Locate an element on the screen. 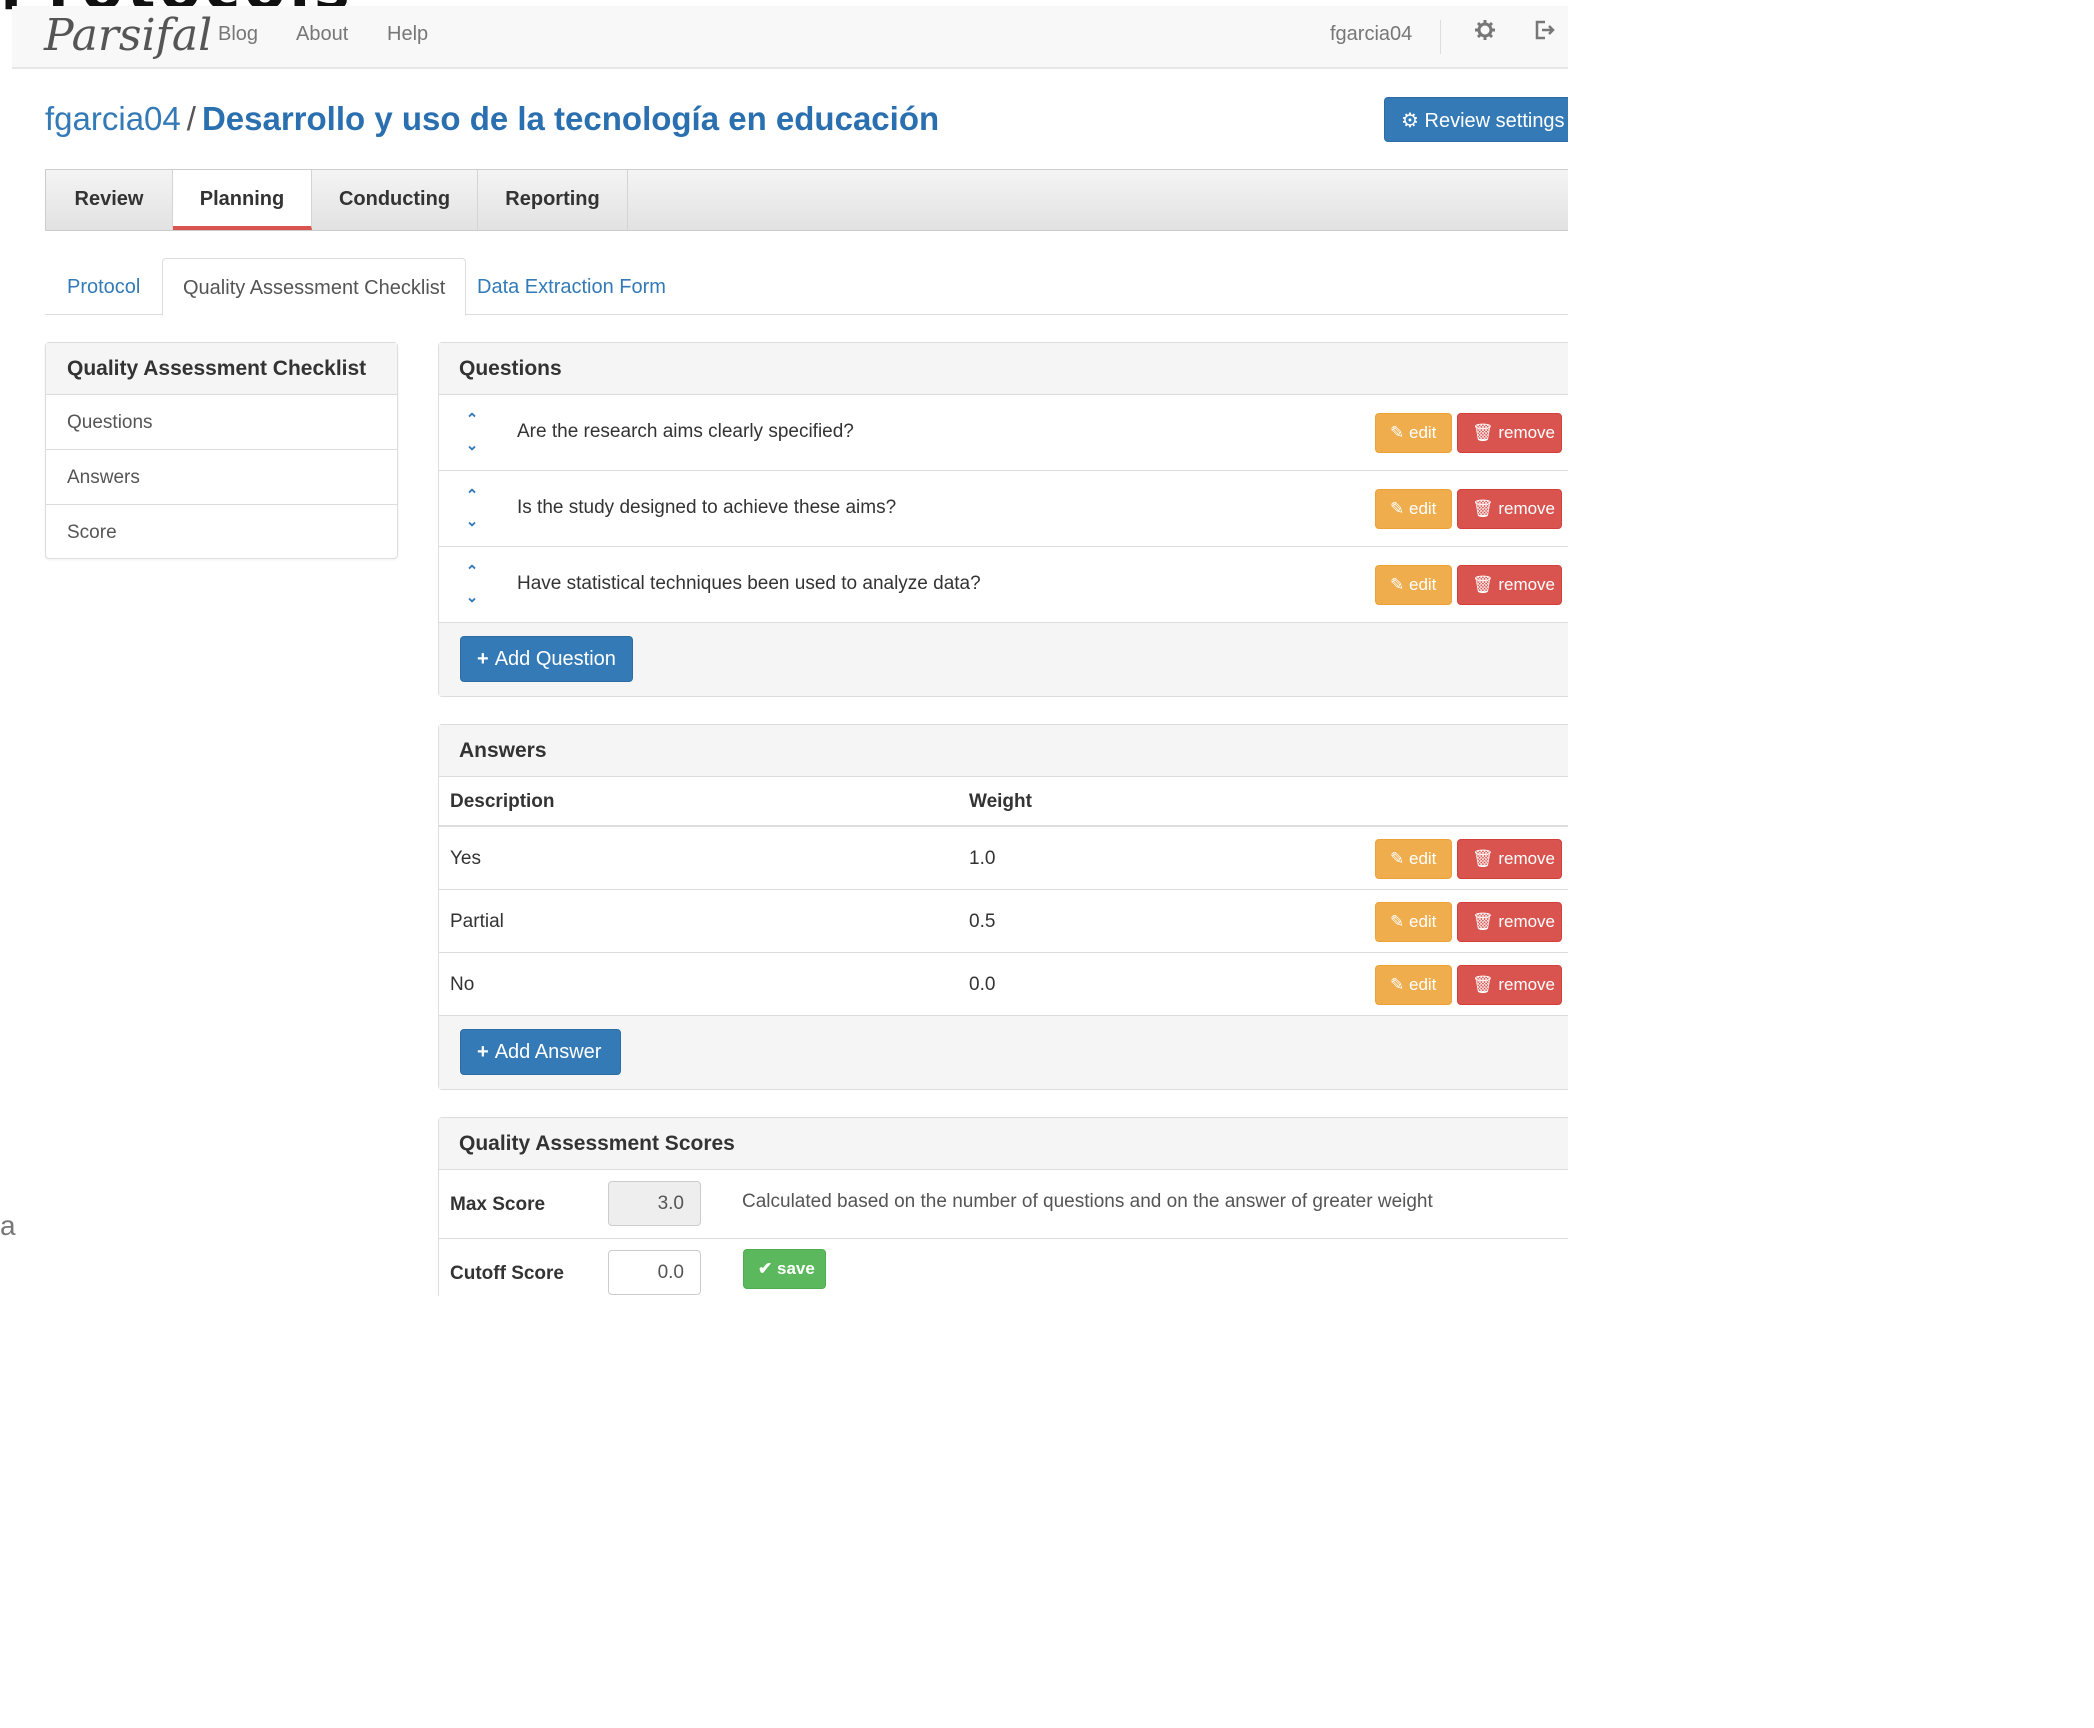 The height and width of the screenshot is (1728, 2094). answers-panel-title: Answers is located at coordinates (1003, 751).